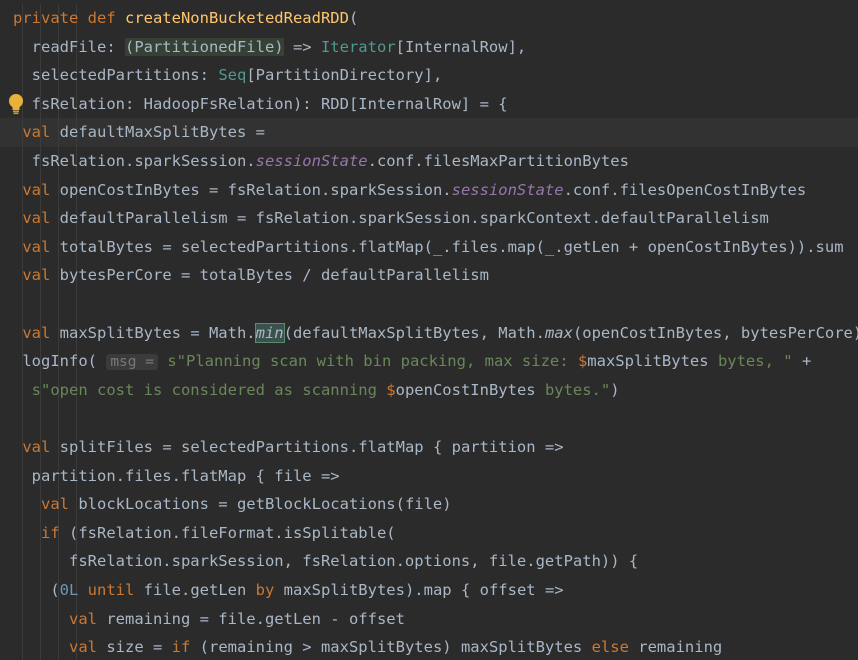  I want to click on code-token: maxSplitBytes = Math., so click(157, 332).